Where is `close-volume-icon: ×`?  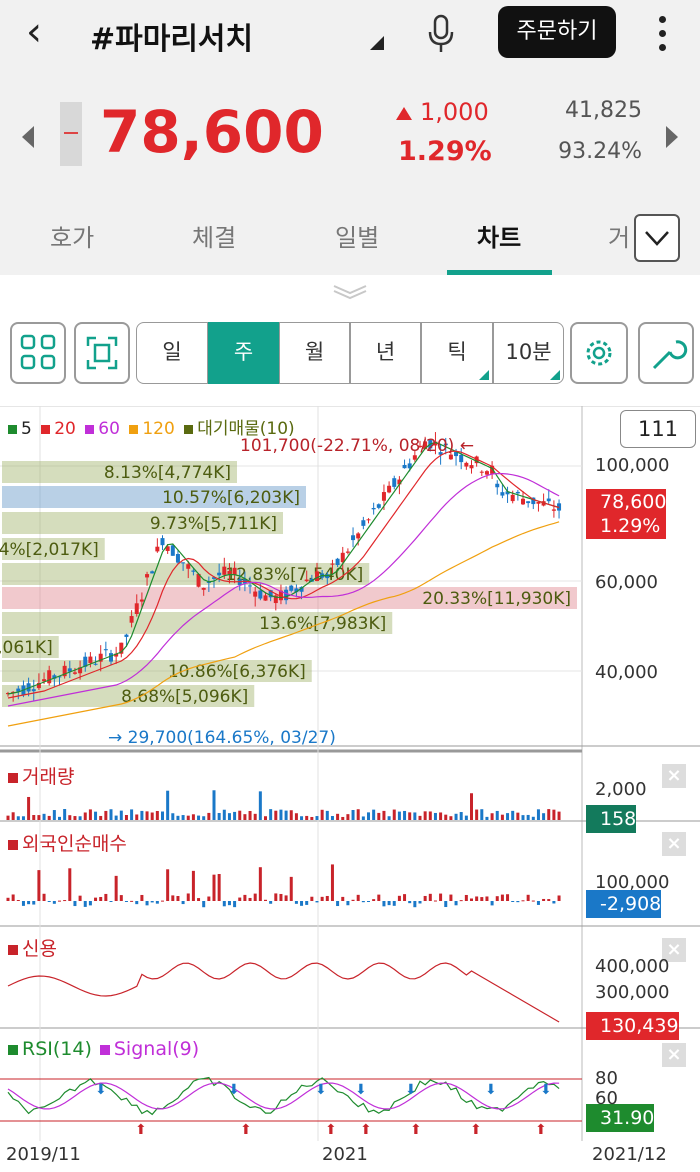
close-volume-icon: × is located at coordinates (674, 776).